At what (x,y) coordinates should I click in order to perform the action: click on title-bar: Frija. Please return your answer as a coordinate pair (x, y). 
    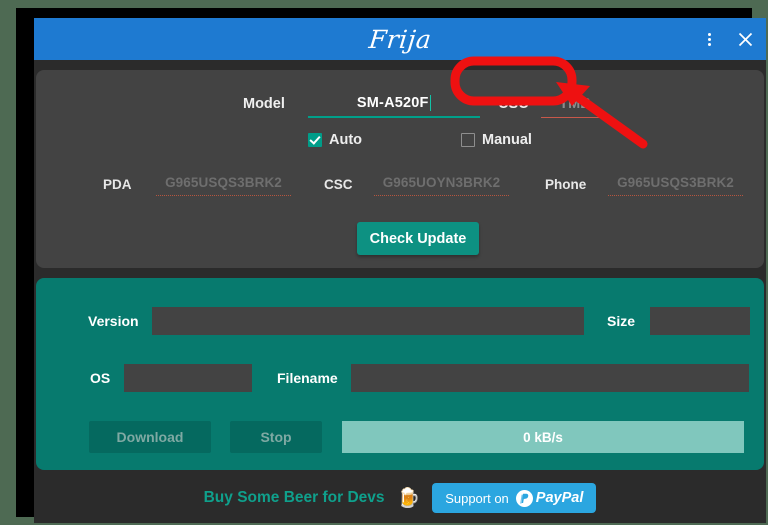
    Looking at the image, I should click on (400, 39).